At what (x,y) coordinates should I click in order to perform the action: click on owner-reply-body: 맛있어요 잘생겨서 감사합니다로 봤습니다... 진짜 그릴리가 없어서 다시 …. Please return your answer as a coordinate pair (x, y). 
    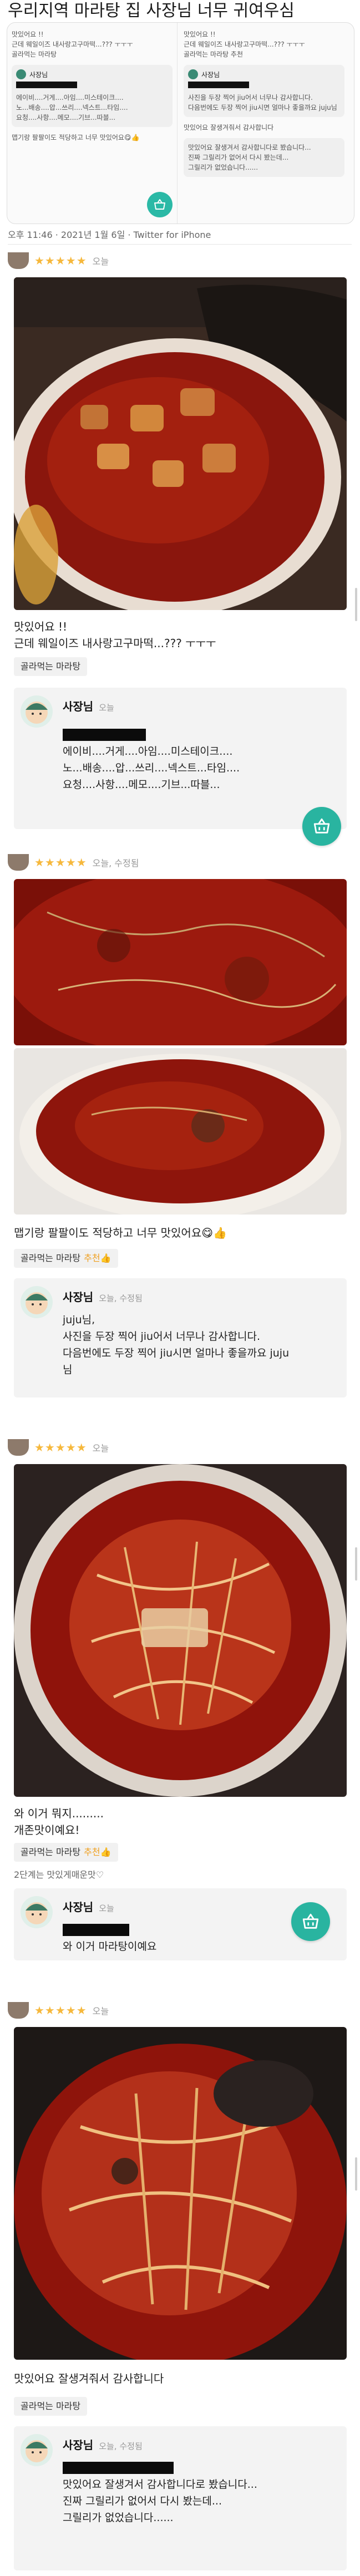
    Looking at the image, I should click on (201, 2493).